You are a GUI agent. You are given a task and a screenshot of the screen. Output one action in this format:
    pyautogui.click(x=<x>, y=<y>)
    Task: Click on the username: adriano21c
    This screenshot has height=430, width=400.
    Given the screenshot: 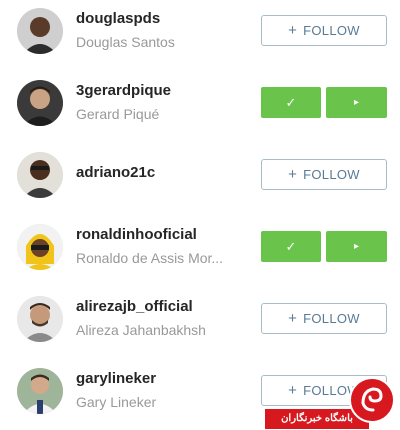 What is the action you would take?
    pyautogui.click(x=115, y=172)
    